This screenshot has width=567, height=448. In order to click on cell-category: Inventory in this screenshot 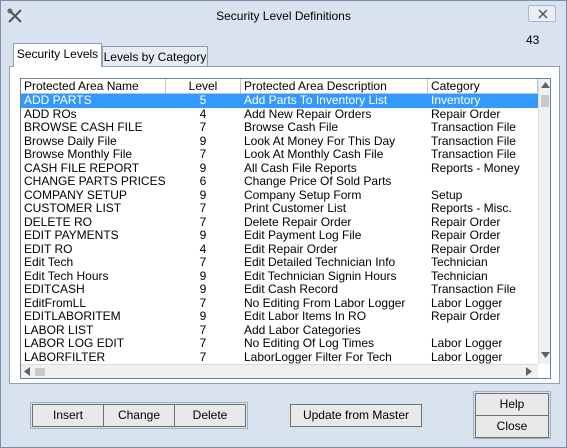, I will do `click(456, 100)`.